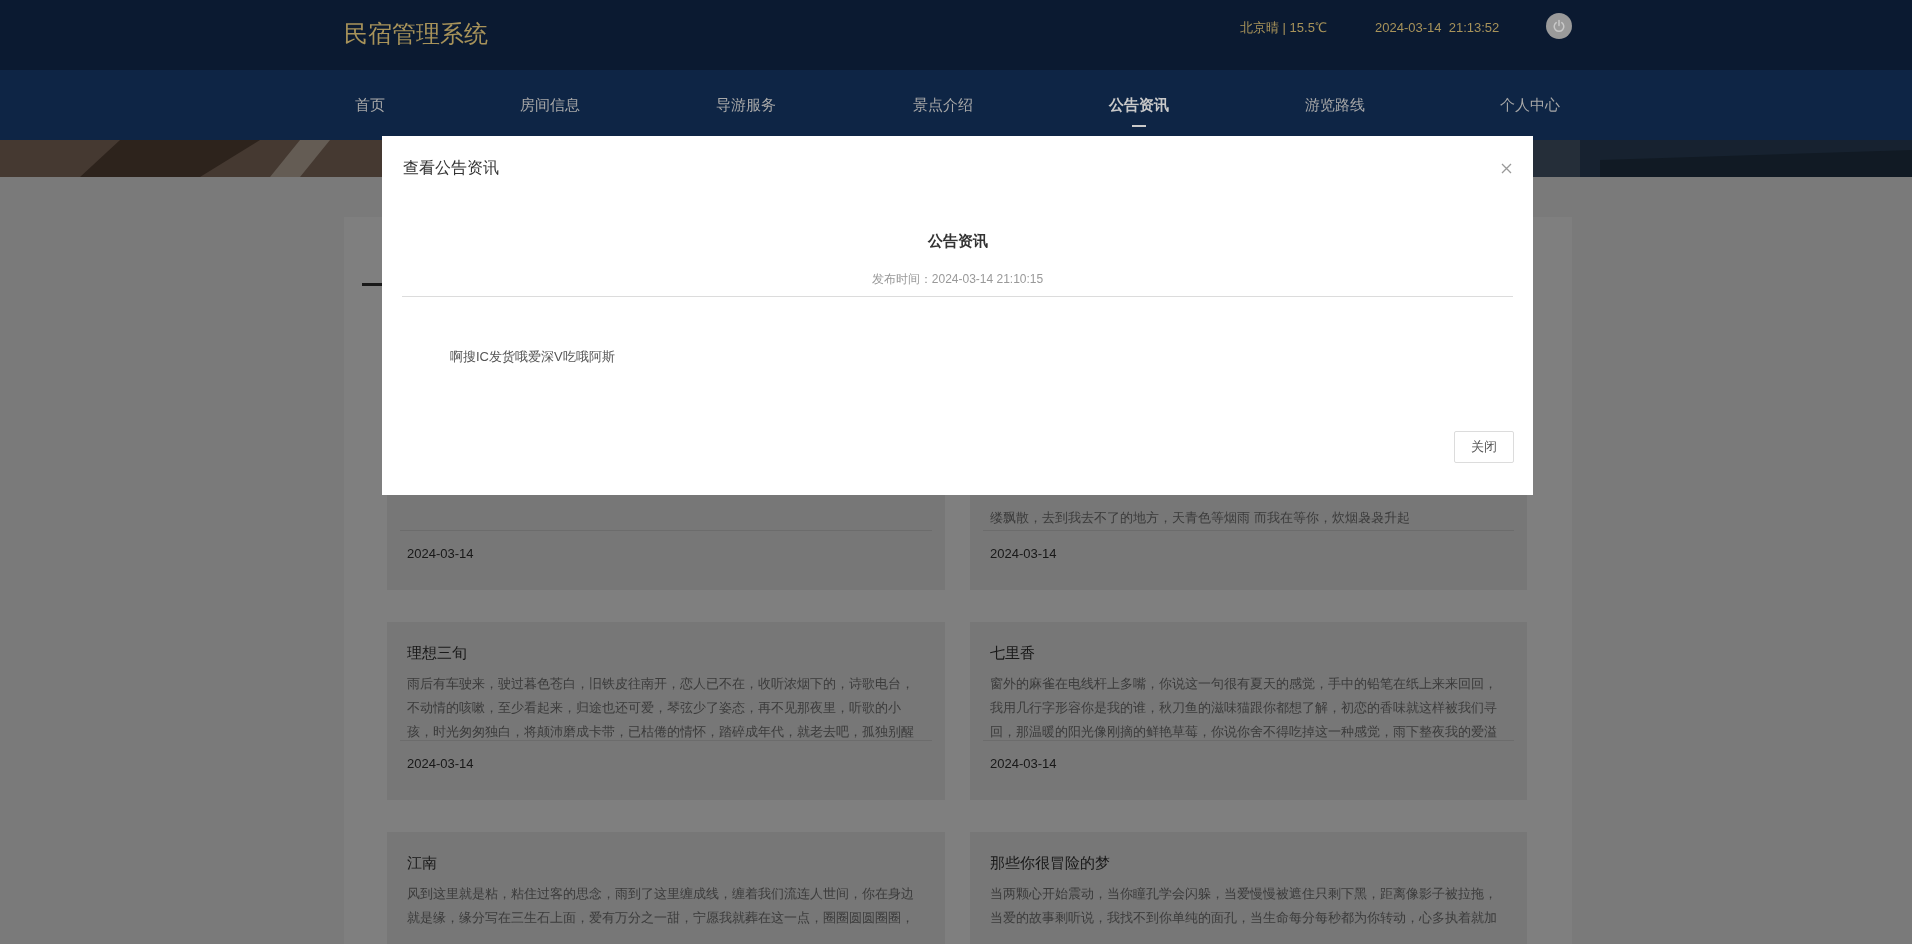 This screenshot has width=1912, height=944. What do you see at coordinates (1050, 863) in the screenshot?
I see `card-title: 那些你很冒险的梦` at bounding box center [1050, 863].